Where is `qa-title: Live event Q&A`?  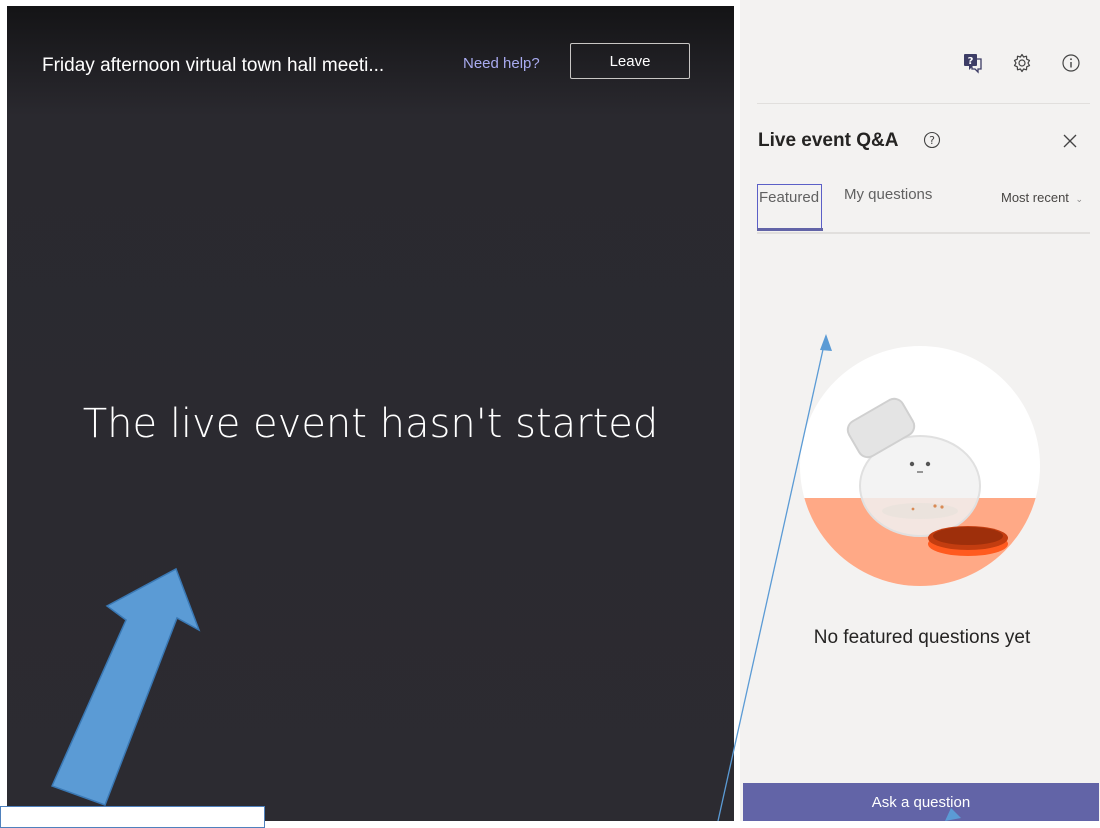 qa-title: Live event Q&A is located at coordinates (828, 140).